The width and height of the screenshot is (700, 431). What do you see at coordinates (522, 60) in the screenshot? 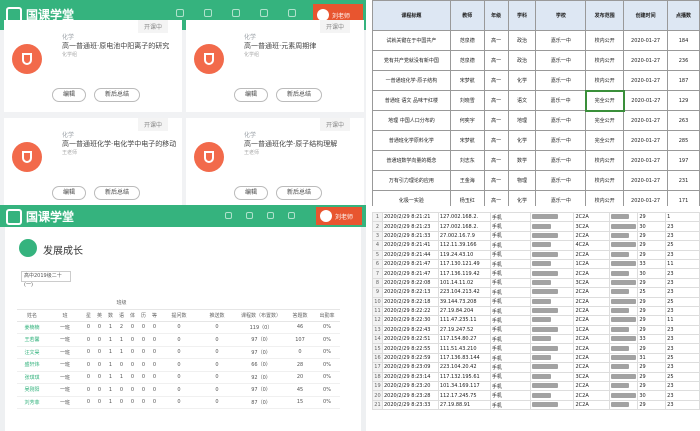
I see `table-cell: 政治` at bounding box center [522, 60].